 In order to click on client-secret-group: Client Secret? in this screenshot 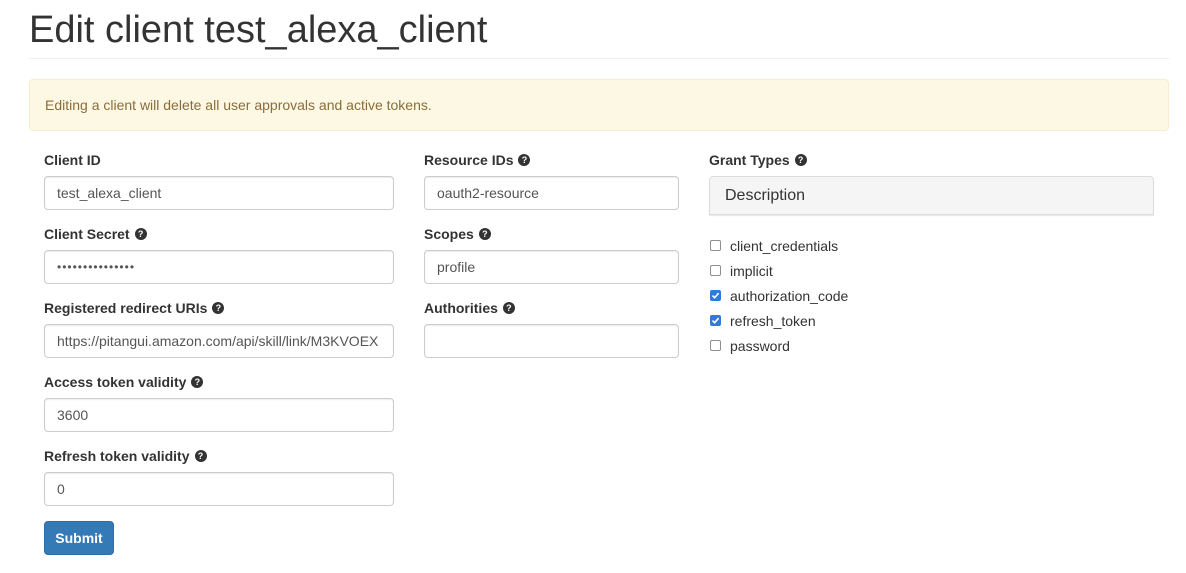, I will do `click(219, 261)`.